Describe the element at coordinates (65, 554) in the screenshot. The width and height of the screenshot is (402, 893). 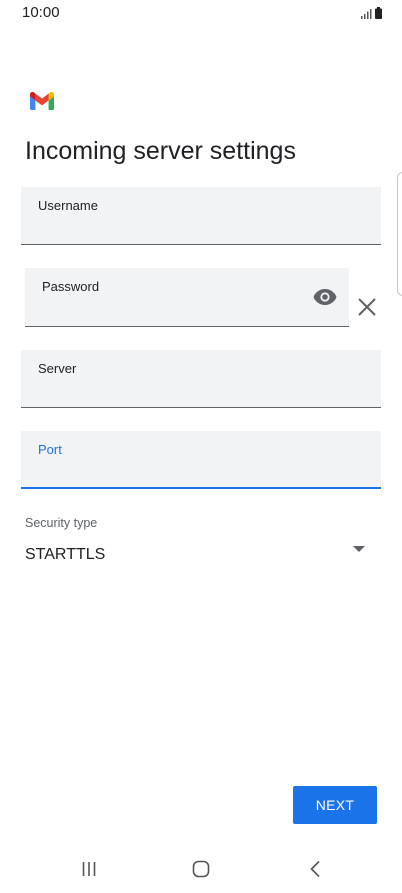
I see `security-type-value: STARTTLS` at that location.